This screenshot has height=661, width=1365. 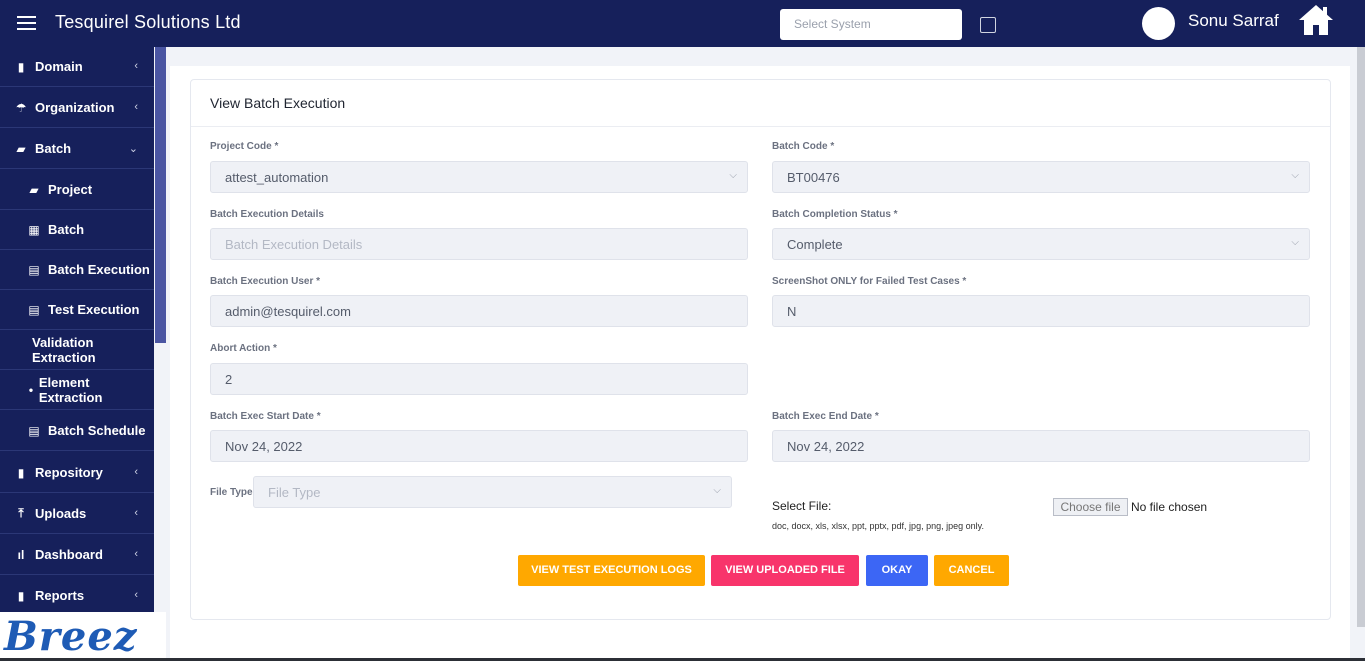 I want to click on file-type-placeholder: File Type, so click(x=294, y=492).